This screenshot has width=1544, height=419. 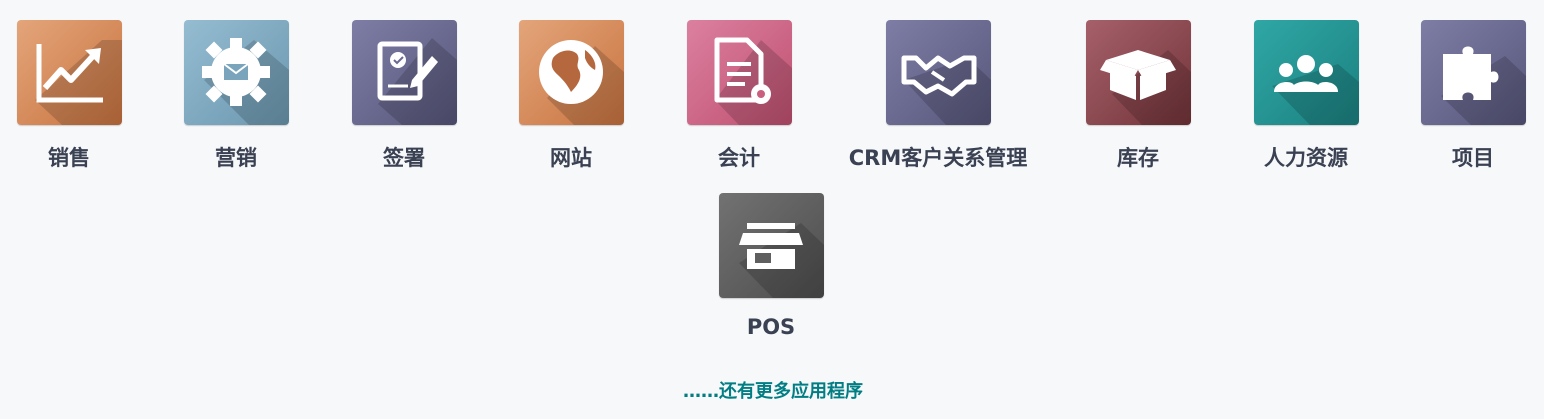 I want to click on website-tile, so click(x=571, y=72).